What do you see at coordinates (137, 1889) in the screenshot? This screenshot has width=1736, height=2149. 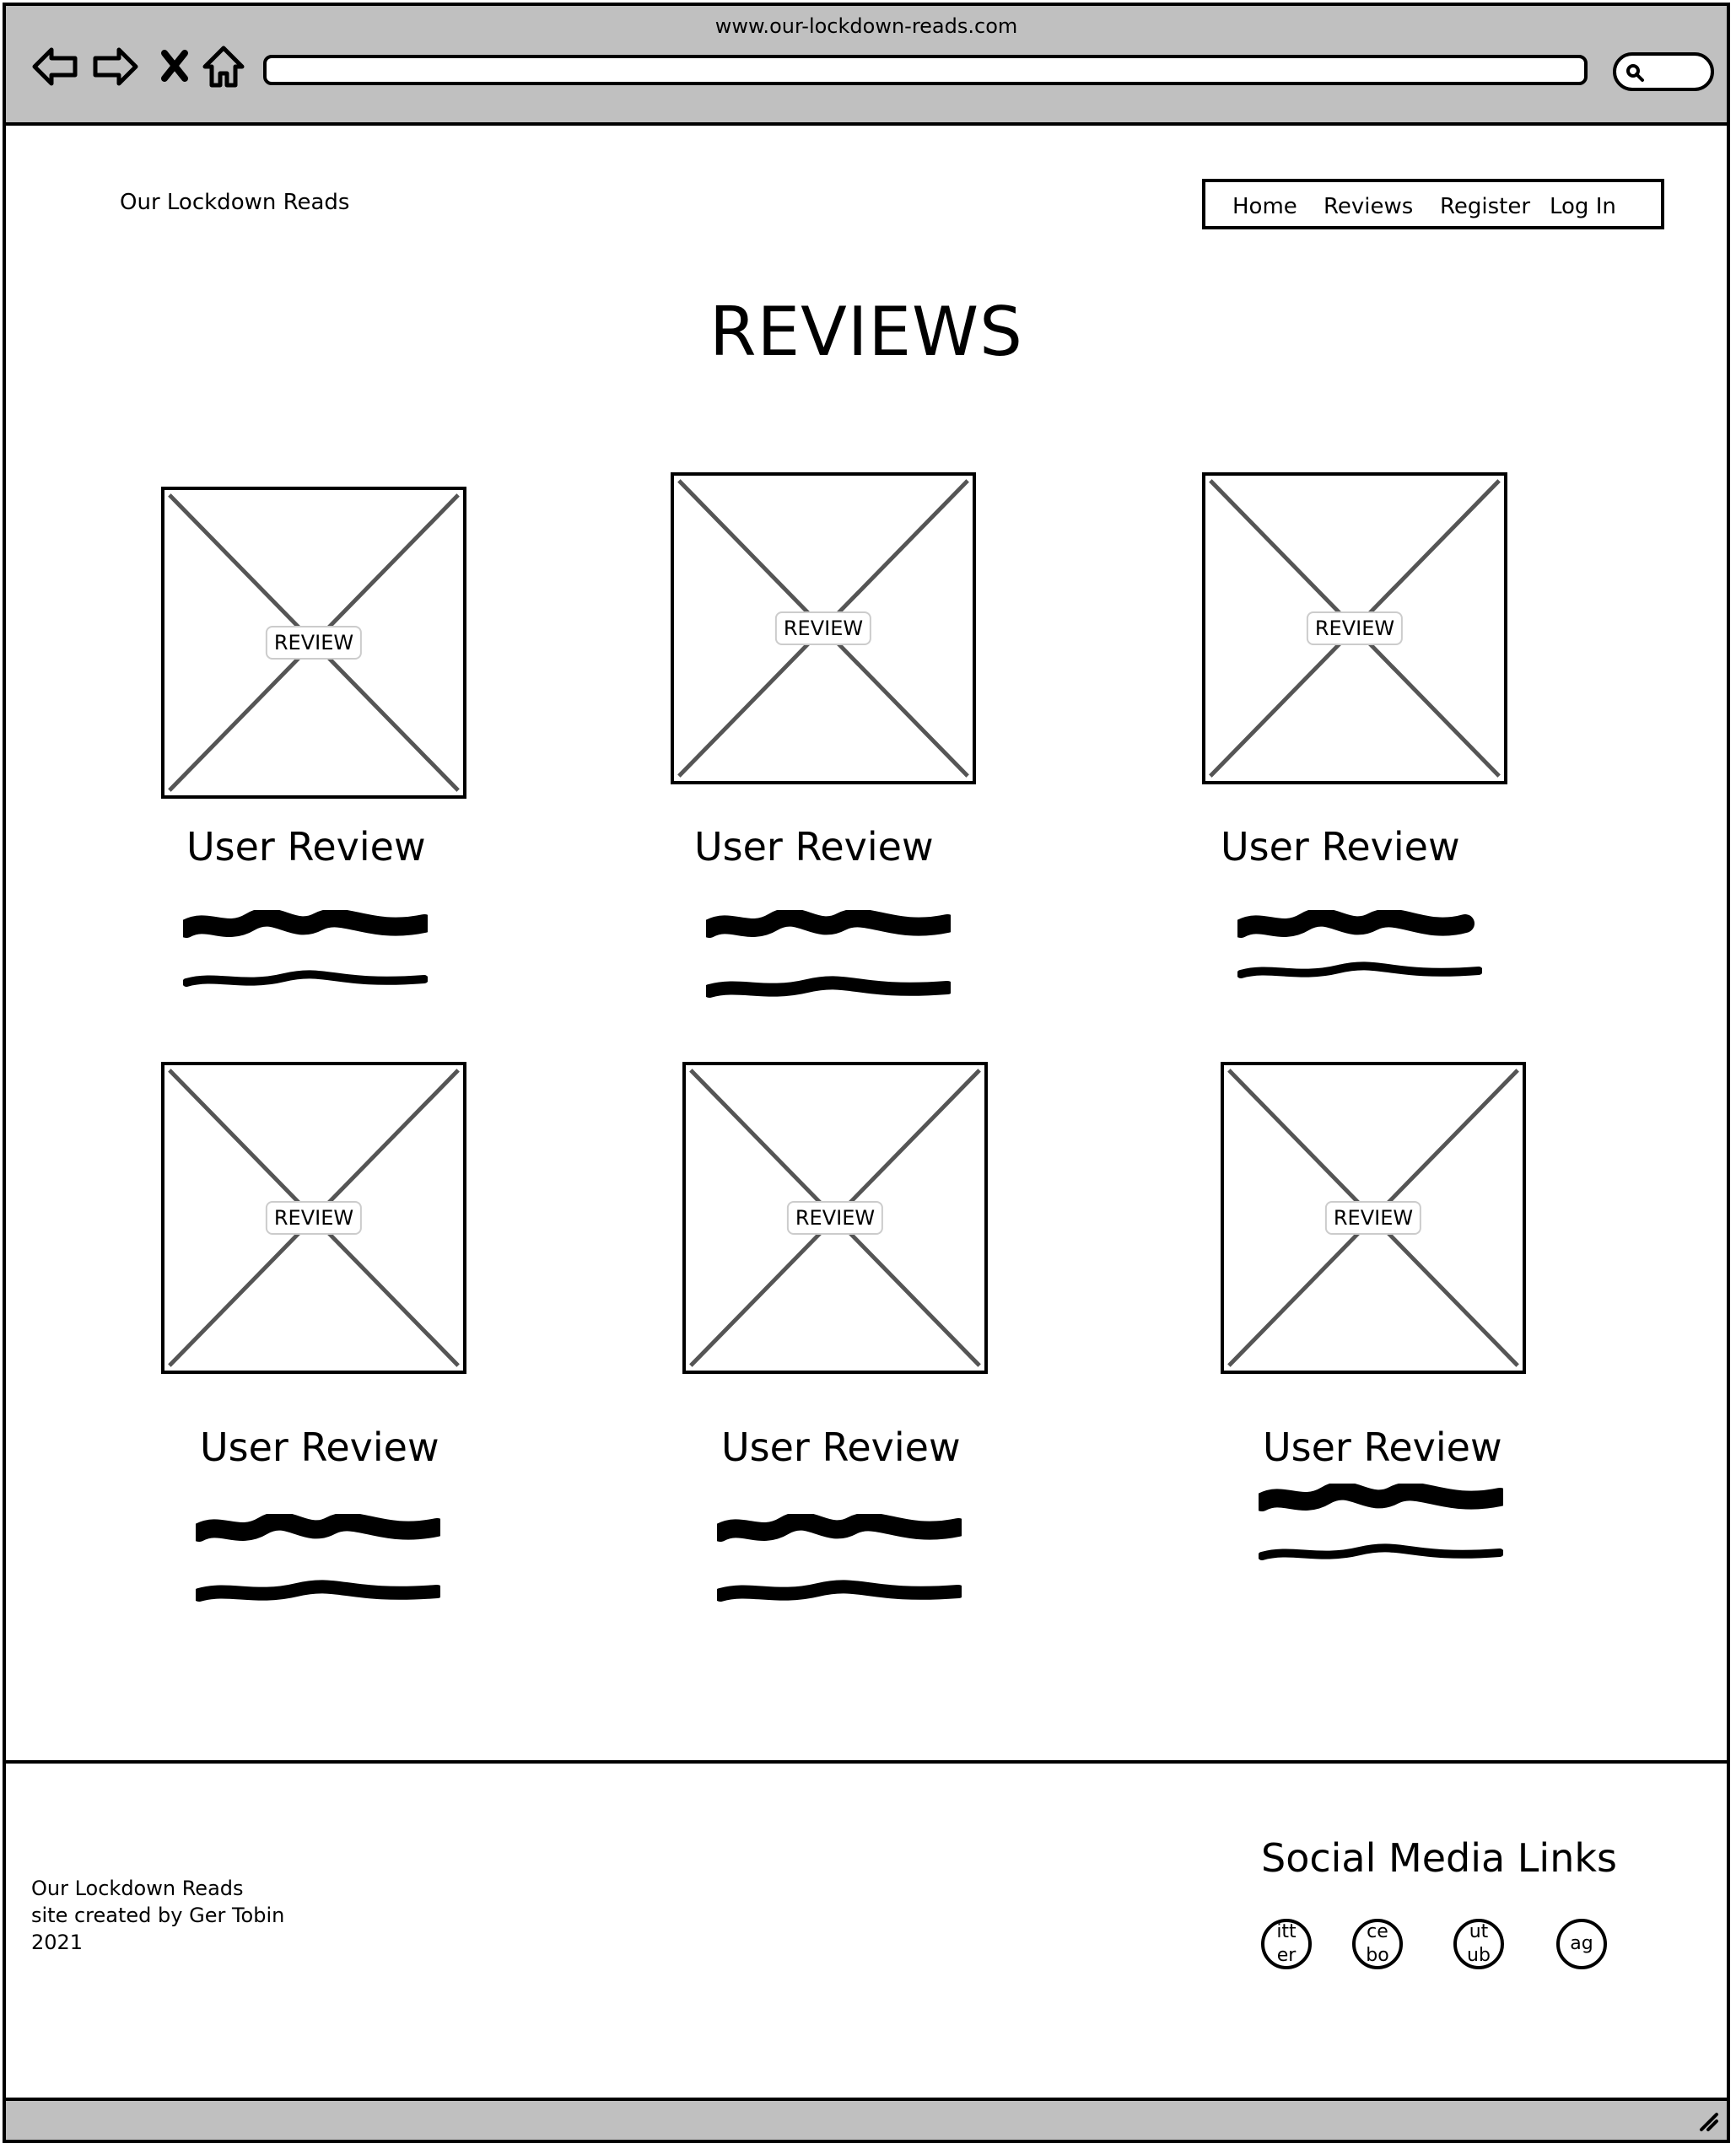 I see `footer-brand: Our Lockdown Reads` at bounding box center [137, 1889].